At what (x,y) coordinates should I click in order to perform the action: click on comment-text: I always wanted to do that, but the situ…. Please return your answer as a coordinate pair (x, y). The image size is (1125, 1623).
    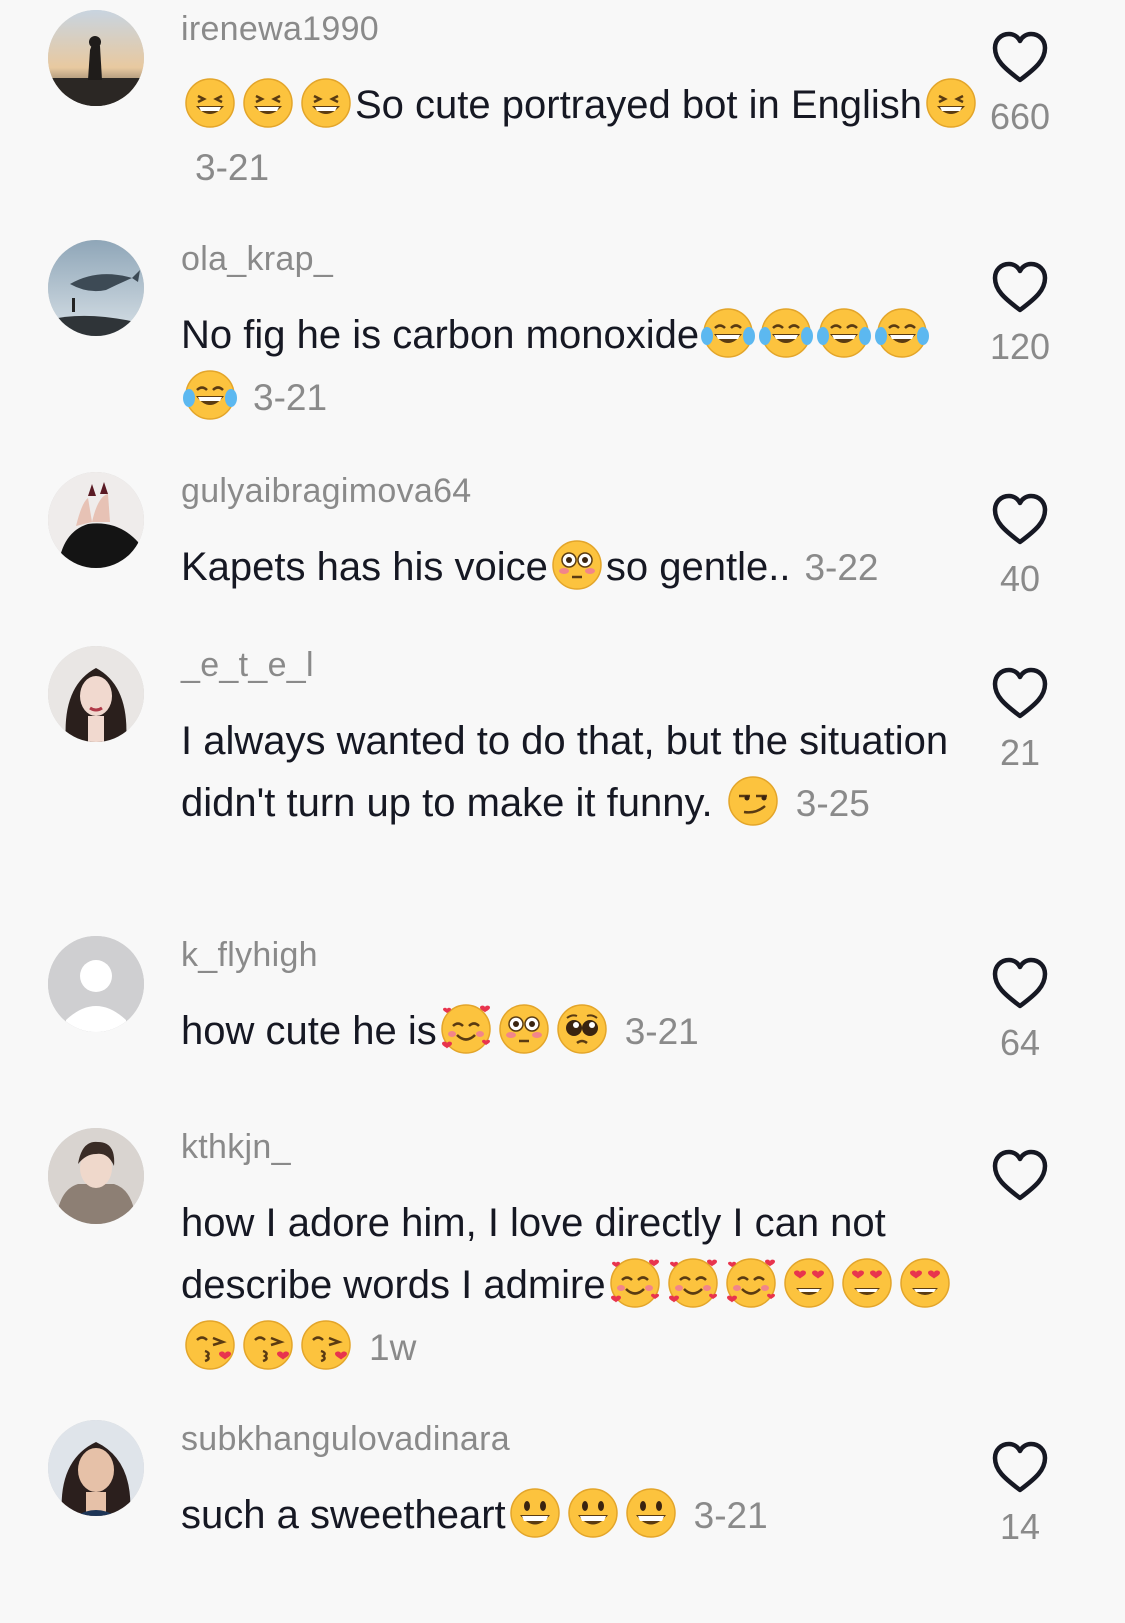
    Looking at the image, I should click on (581, 772).